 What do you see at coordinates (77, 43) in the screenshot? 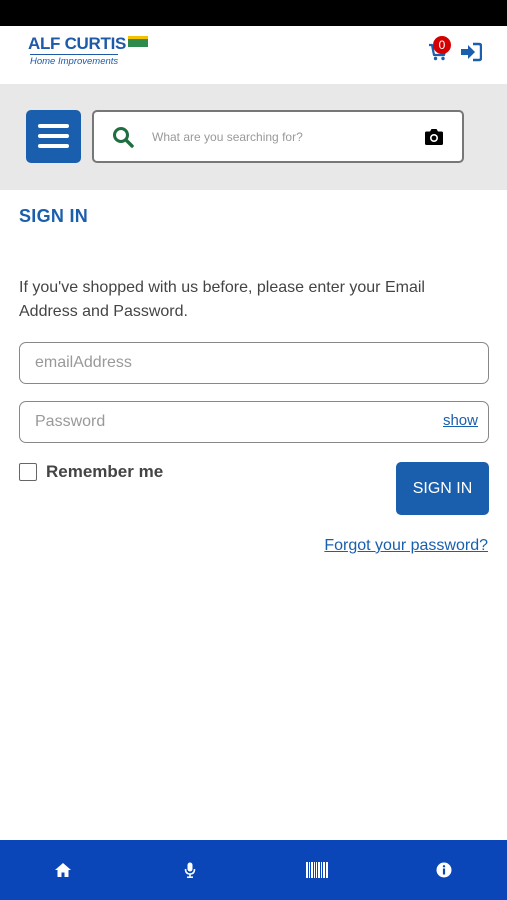
I see `logo-line1: ALF CURTIS` at bounding box center [77, 43].